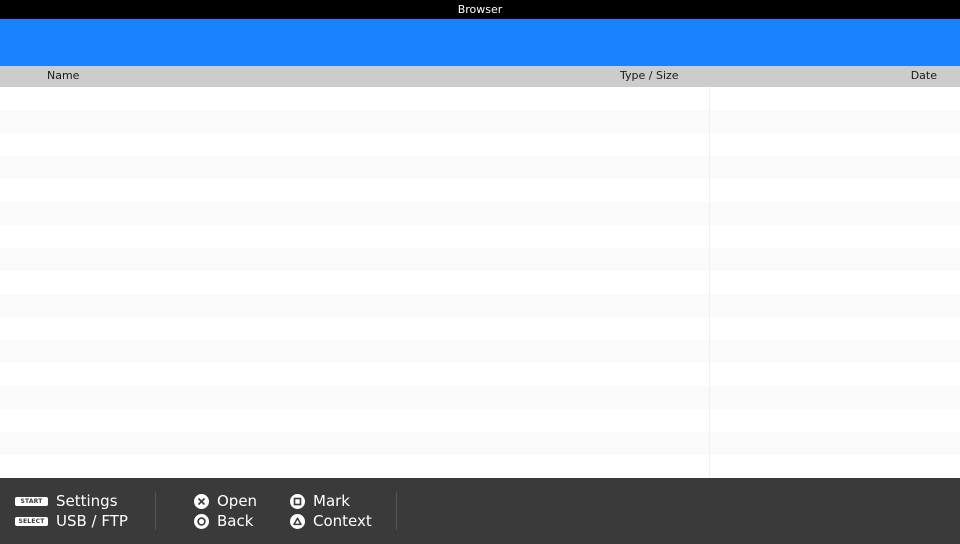  I want to click on select-button-icon: SELECT, so click(31, 521).